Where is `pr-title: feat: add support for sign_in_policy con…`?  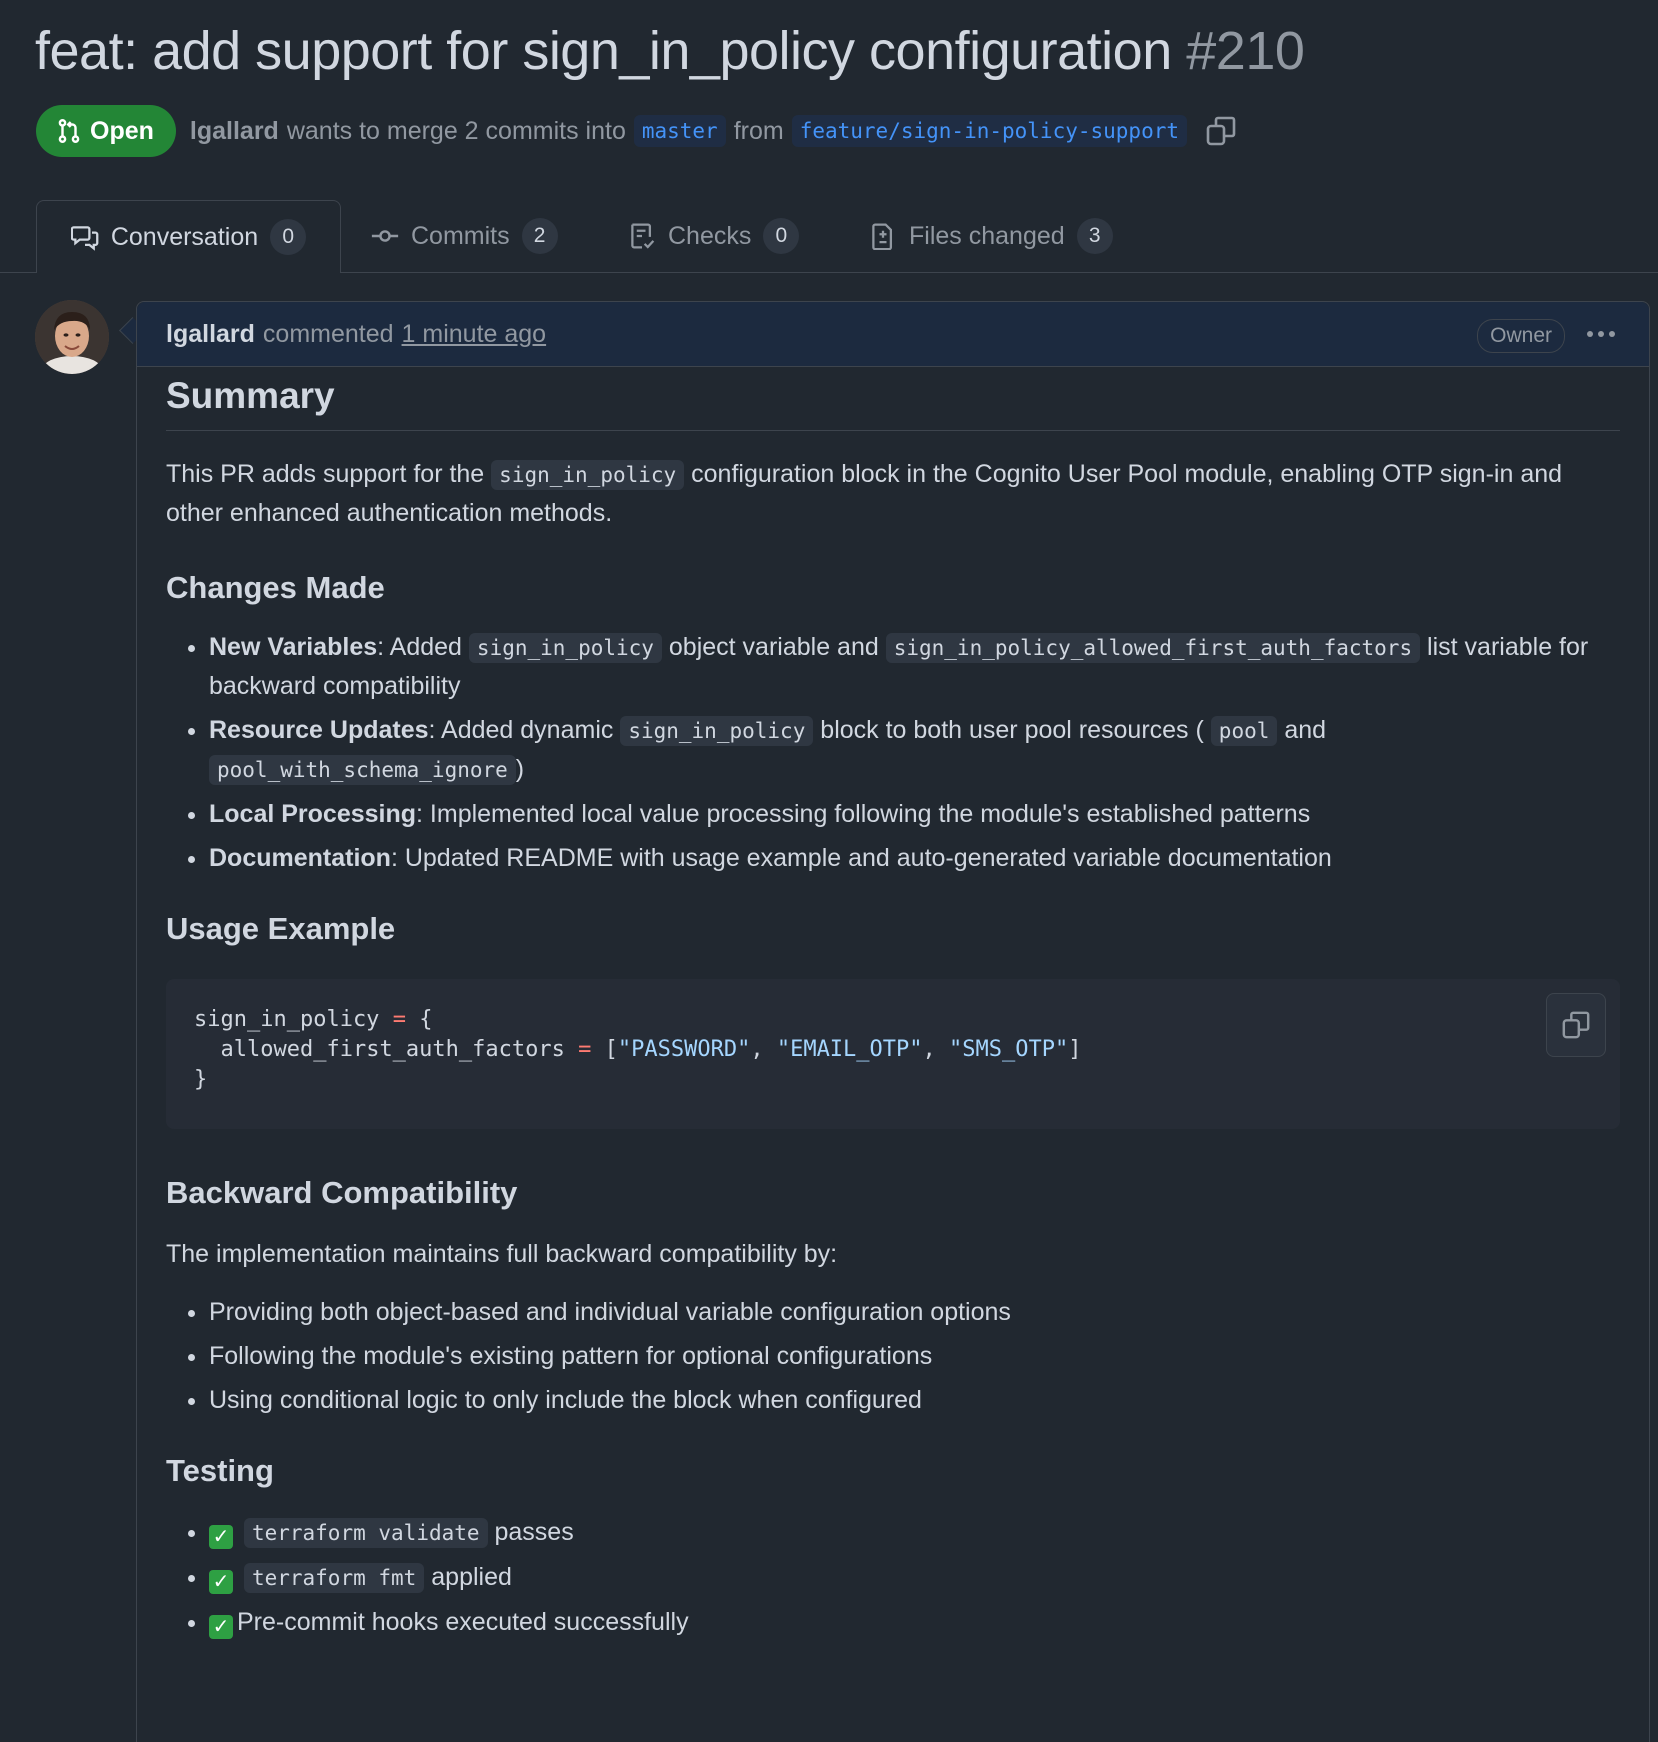 pr-title: feat: add support for sign_in_policy con… is located at coordinates (670, 51).